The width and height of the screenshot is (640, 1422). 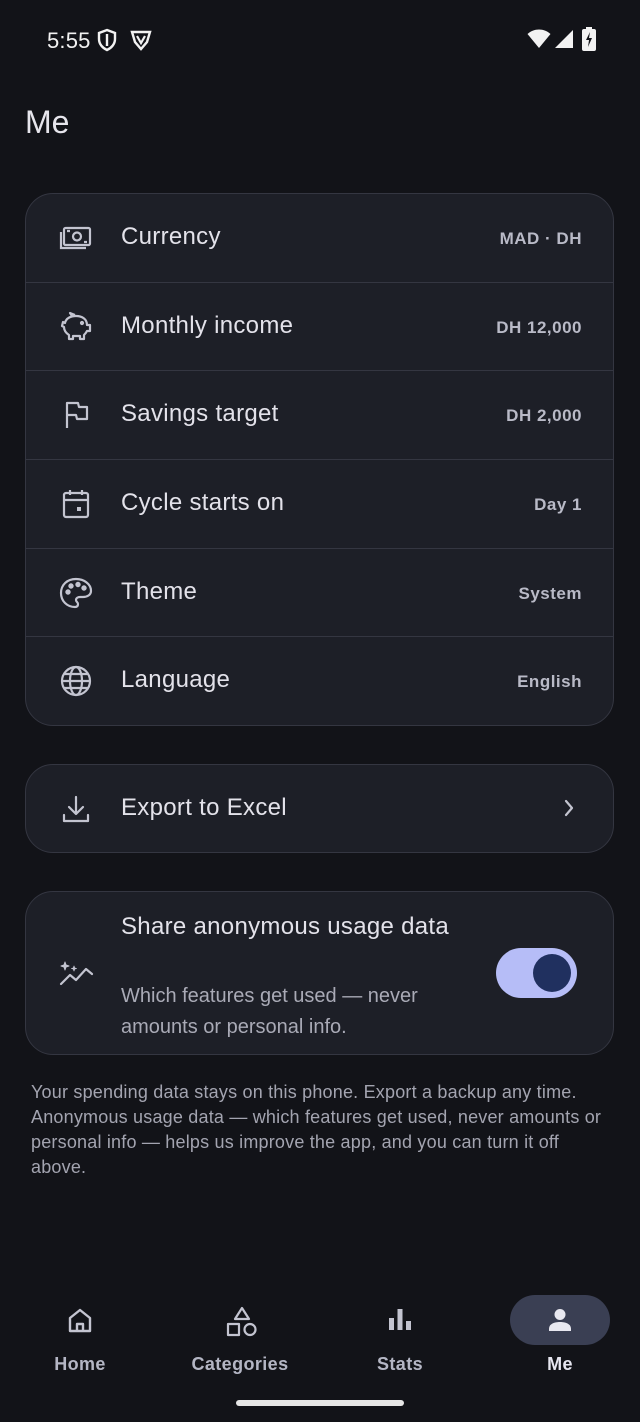 What do you see at coordinates (319, 504) in the screenshot?
I see `setting-row-cycle-start: Cycle starts on Day 1` at bounding box center [319, 504].